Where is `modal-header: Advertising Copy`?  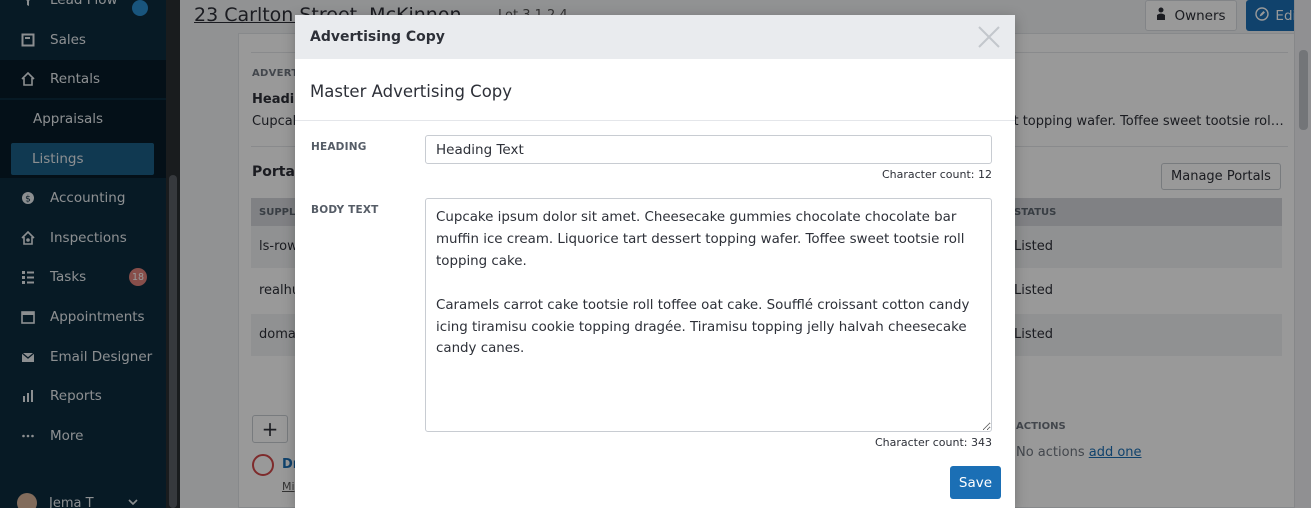 modal-header: Advertising Copy is located at coordinates (655, 37).